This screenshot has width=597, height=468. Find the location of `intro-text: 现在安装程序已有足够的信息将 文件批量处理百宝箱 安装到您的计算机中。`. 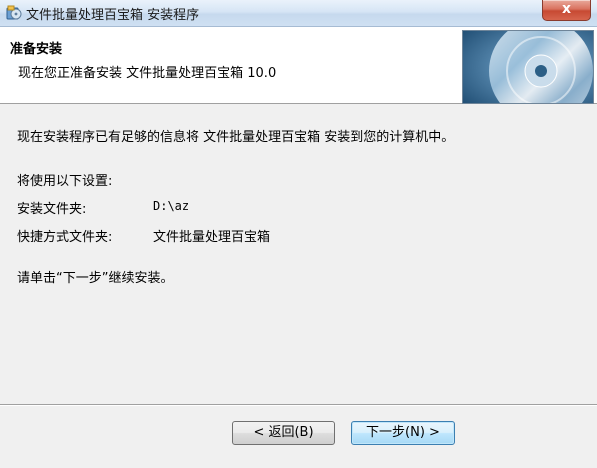

intro-text: 现在安装程序已有足够的信息将 文件批量处理百宝箱 安装到您的计算机中。 is located at coordinates (236, 137).